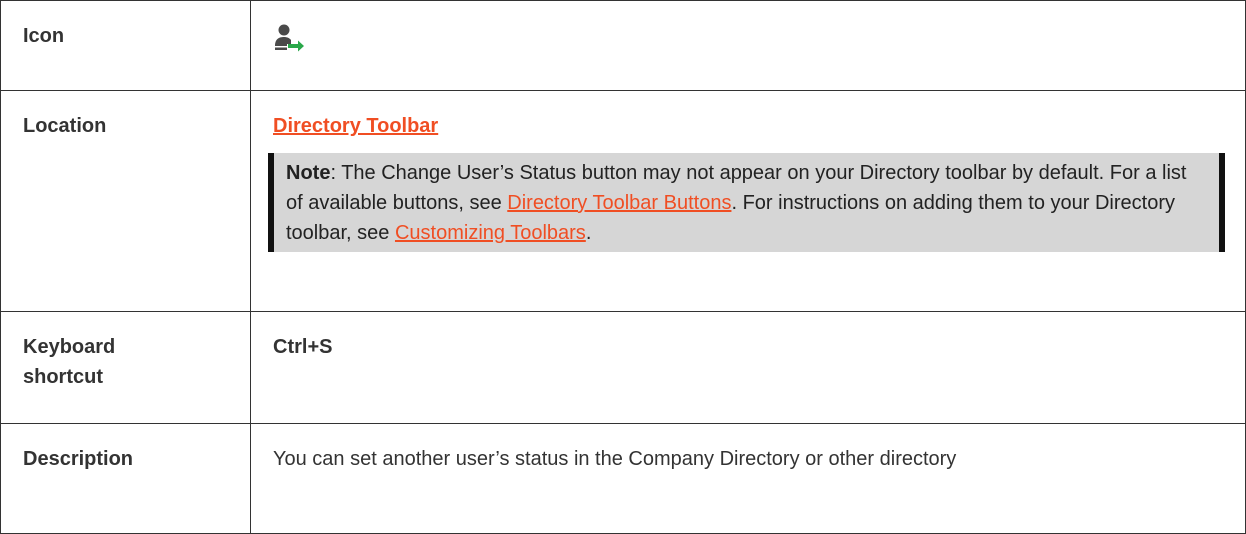  I want to click on note-label: Note, so click(308, 173).